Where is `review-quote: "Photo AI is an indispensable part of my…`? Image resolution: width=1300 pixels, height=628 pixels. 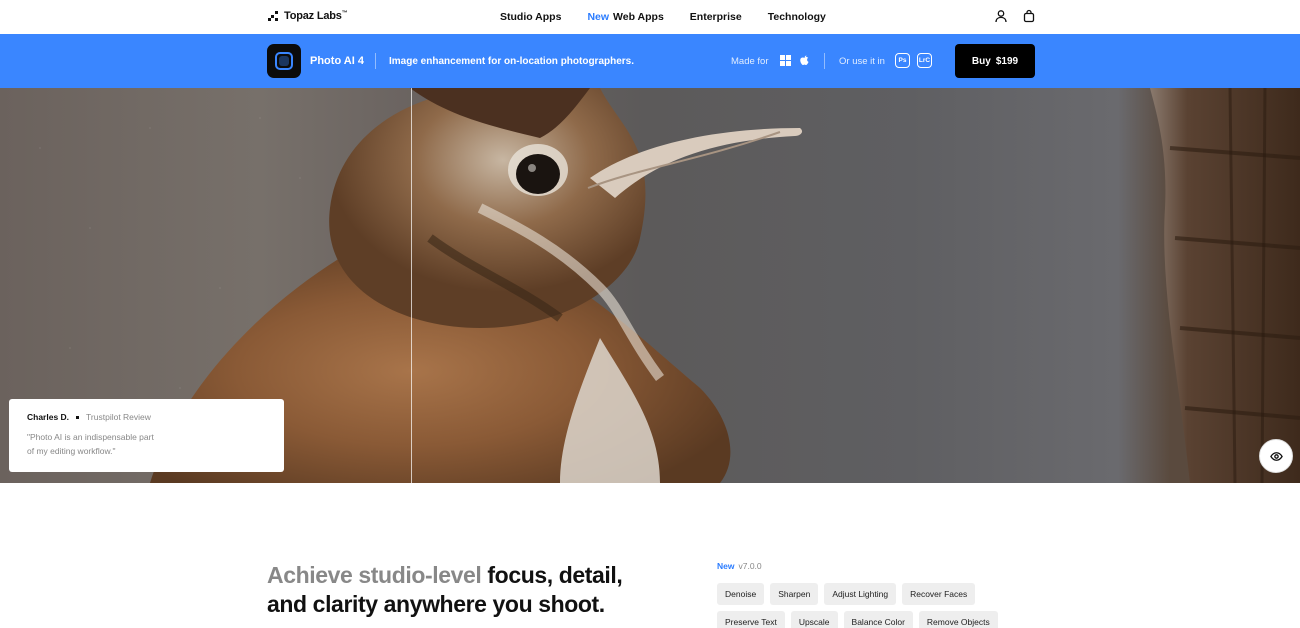 review-quote: "Photo AI is an indispensable part of my… is located at coordinates (90, 444).